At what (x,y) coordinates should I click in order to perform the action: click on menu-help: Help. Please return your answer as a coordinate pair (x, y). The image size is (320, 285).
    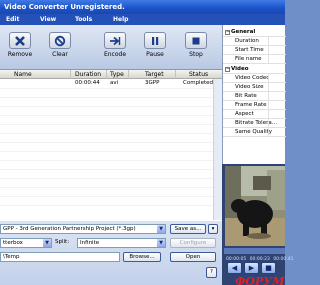
    Looking at the image, I should click on (120, 19).